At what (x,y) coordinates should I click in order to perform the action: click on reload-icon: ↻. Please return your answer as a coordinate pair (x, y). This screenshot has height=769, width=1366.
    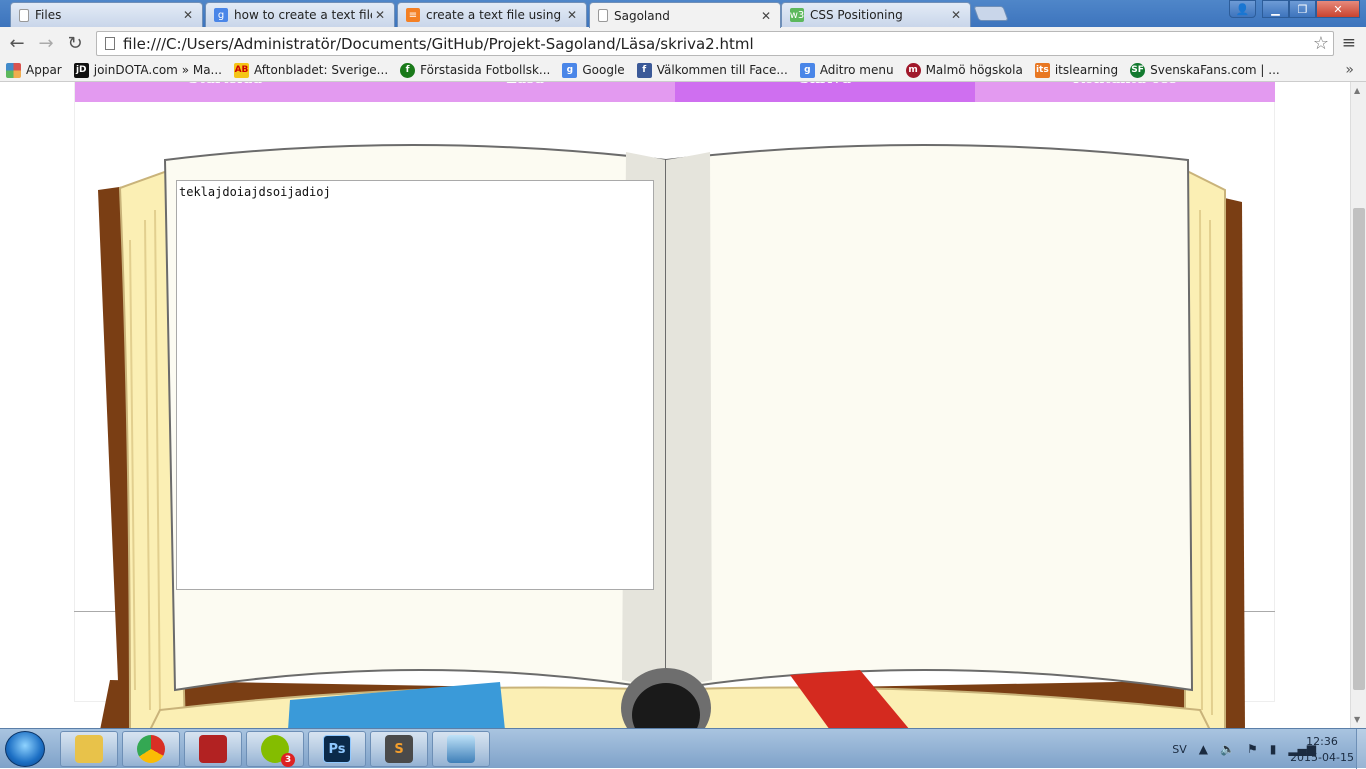
    Looking at the image, I should click on (75, 43).